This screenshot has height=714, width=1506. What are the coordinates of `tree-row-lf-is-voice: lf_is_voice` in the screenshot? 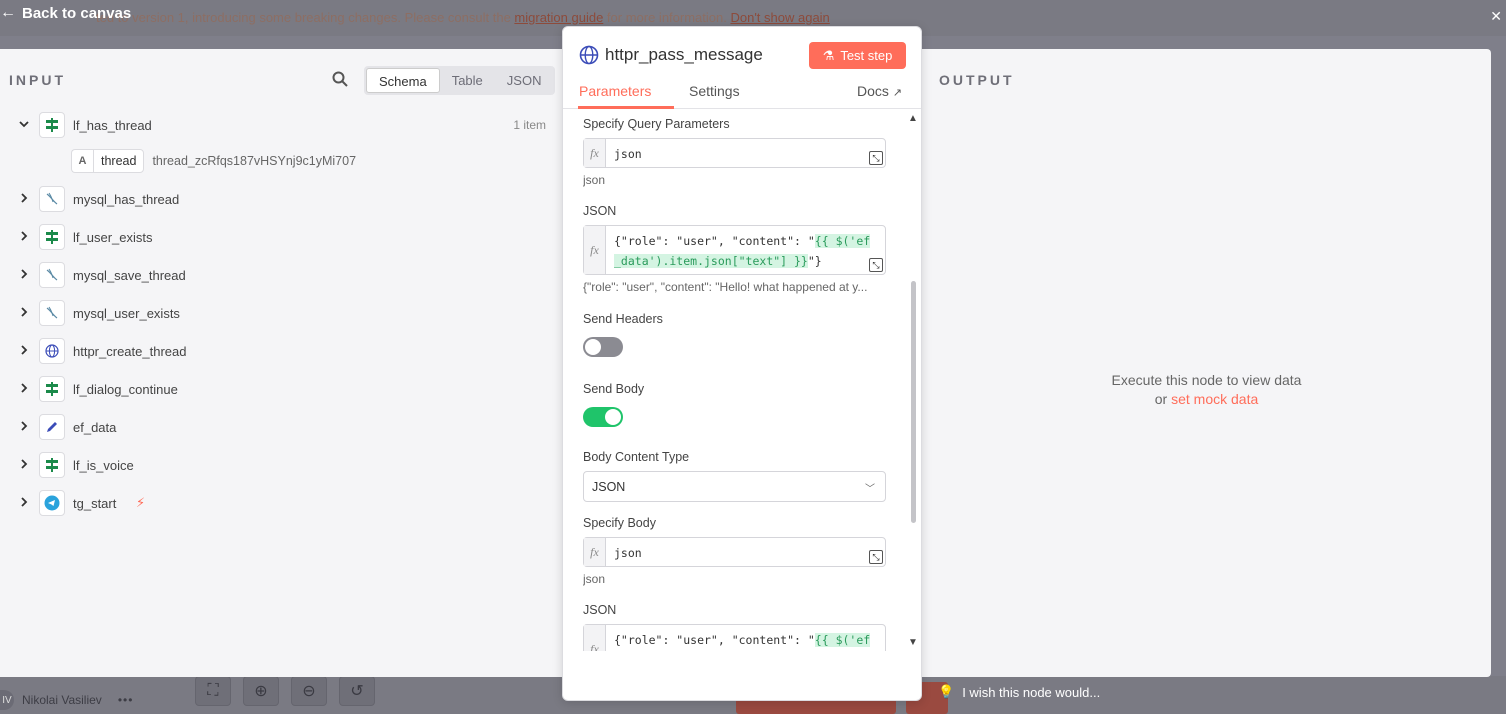 It's located at (275, 465).